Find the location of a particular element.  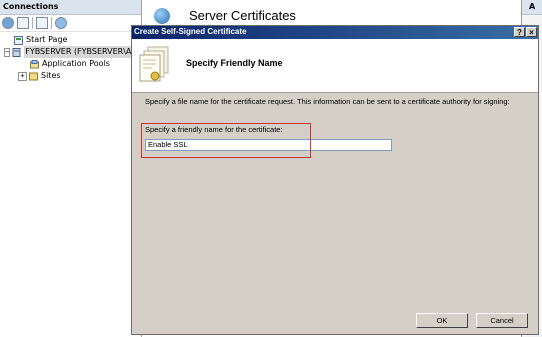

tree-item-label: Sites is located at coordinates (51, 75).